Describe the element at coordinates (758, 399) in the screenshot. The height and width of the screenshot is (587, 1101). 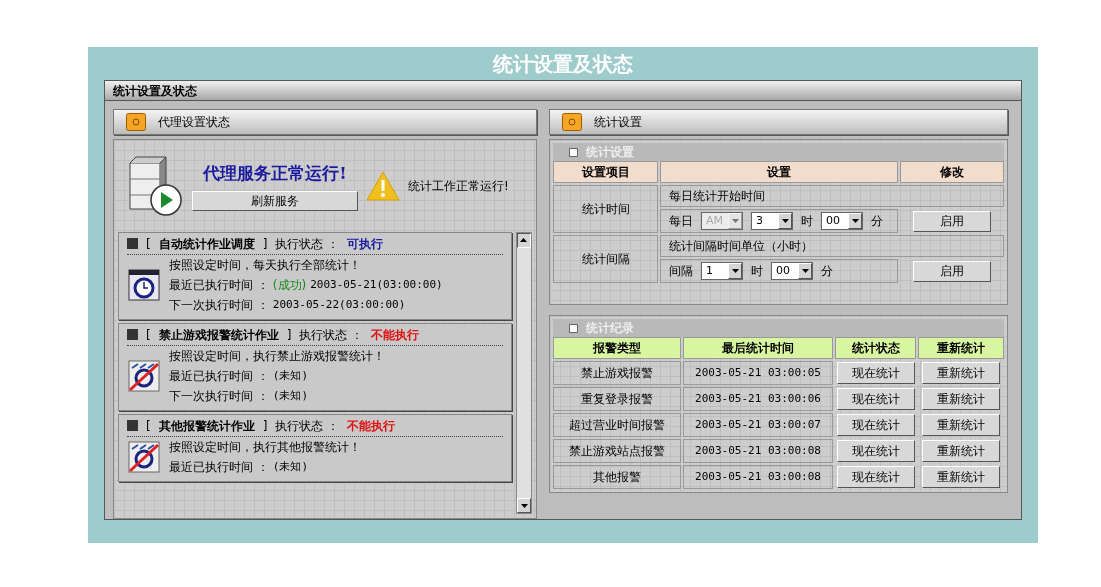
I see `time-cell: 2003-05-21 03:00:06` at that location.